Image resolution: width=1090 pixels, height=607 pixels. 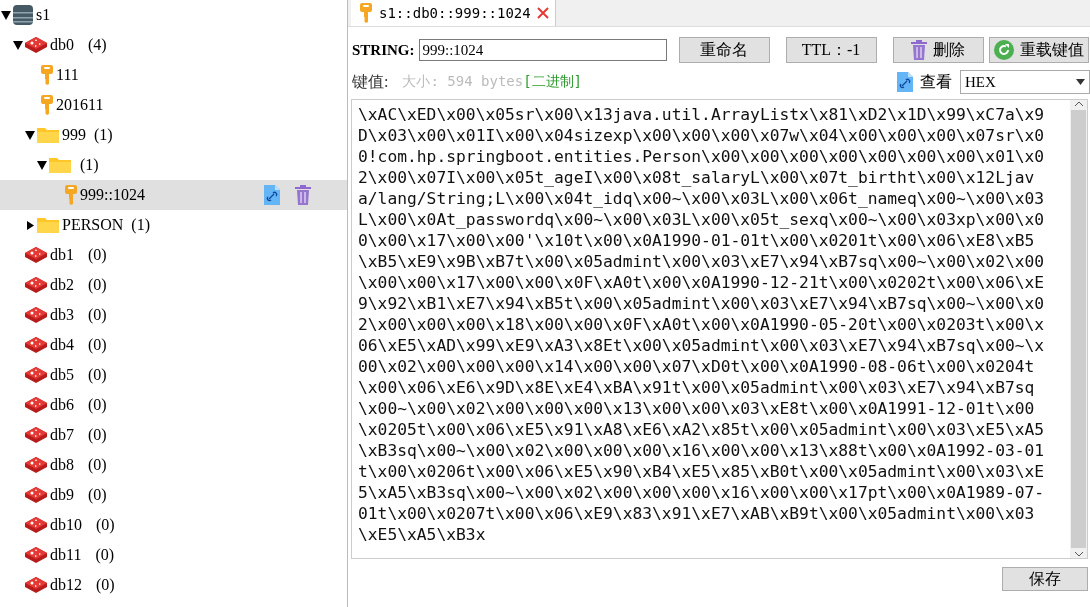 I want to click on key-tab: s1::db0::999::1024, so click(x=453, y=13).